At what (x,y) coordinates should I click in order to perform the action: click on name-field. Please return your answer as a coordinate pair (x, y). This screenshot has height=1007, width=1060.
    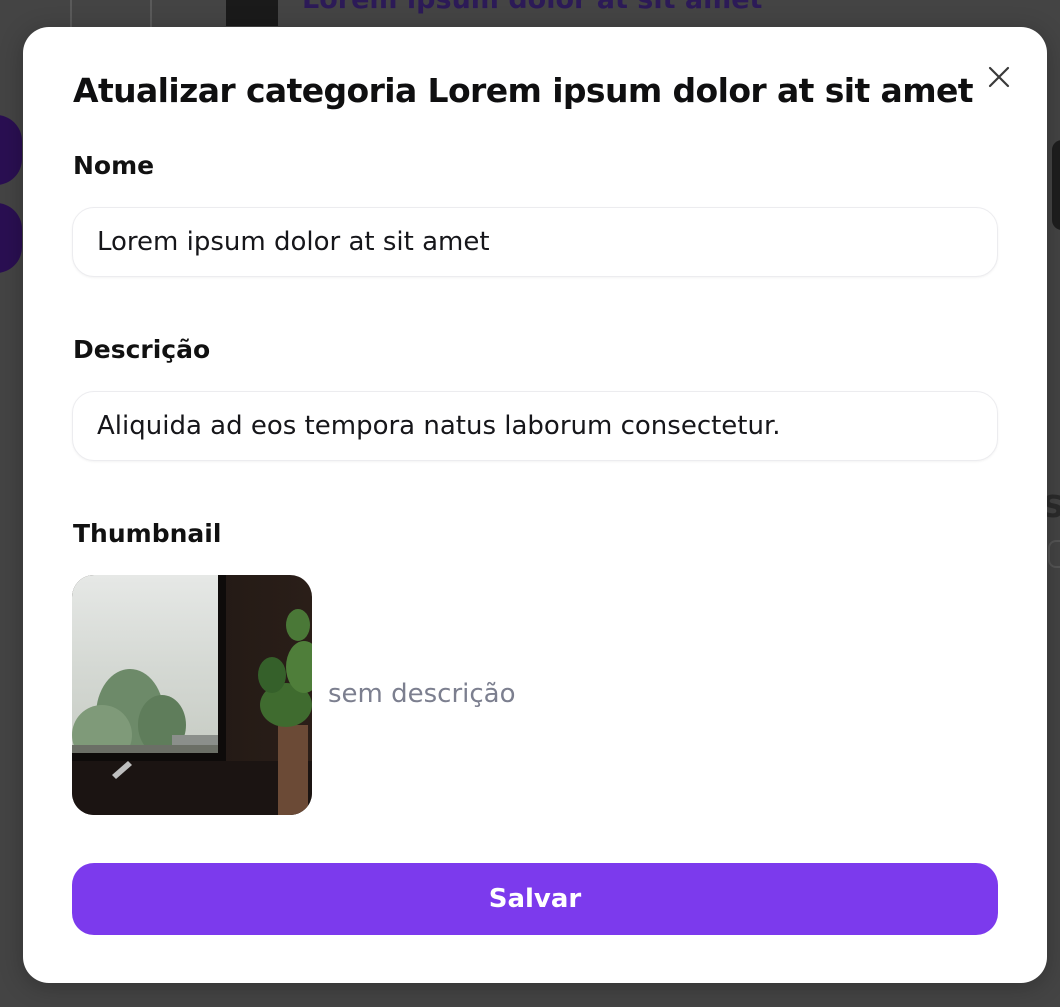
    Looking at the image, I should click on (535, 242).